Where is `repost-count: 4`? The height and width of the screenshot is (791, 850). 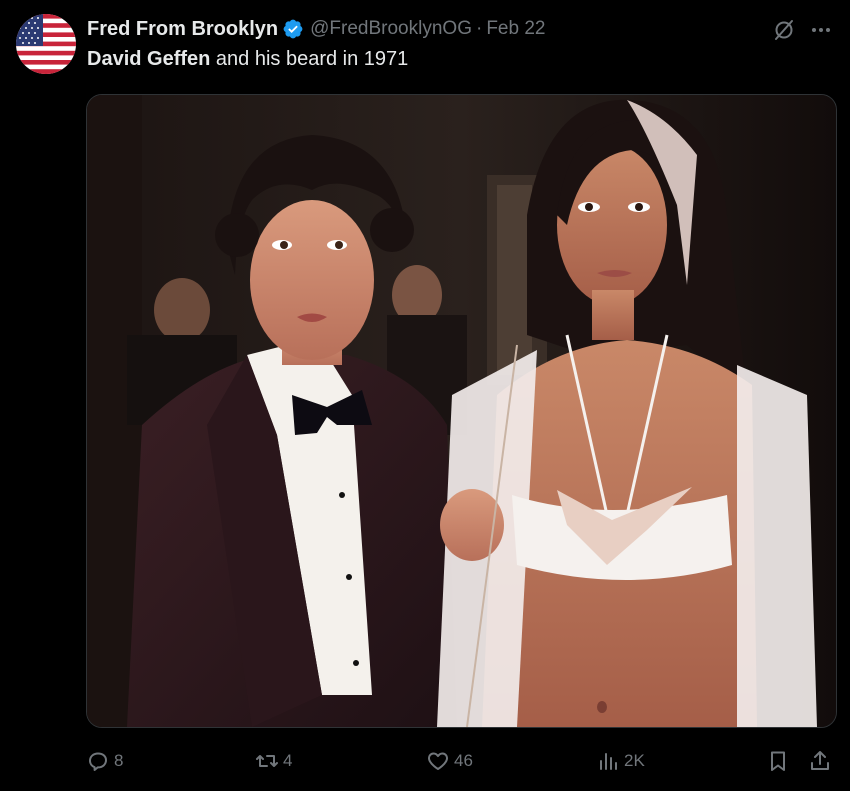 repost-count: 4 is located at coordinates (288, 760).